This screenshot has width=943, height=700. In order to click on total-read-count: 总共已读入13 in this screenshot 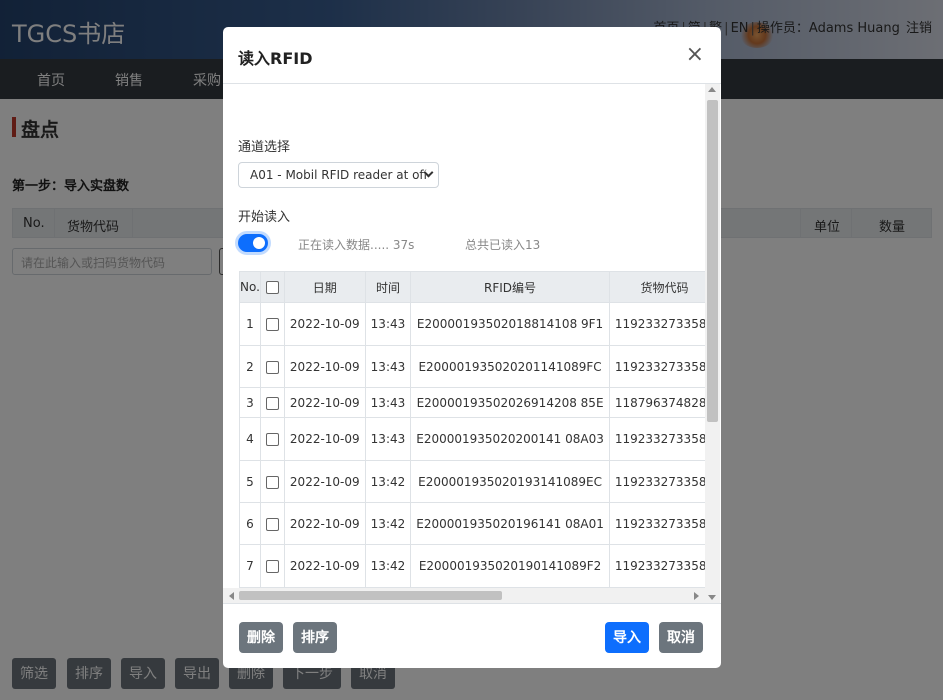, I will do `click(503, 245)`.